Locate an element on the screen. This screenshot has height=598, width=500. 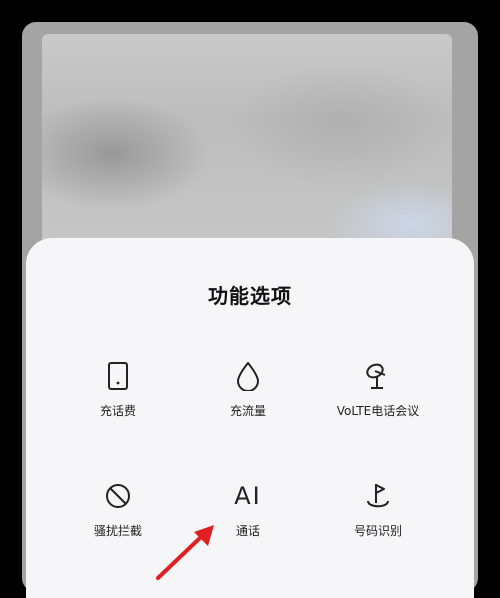
antenna-icon is located at coordinates (378, 376).